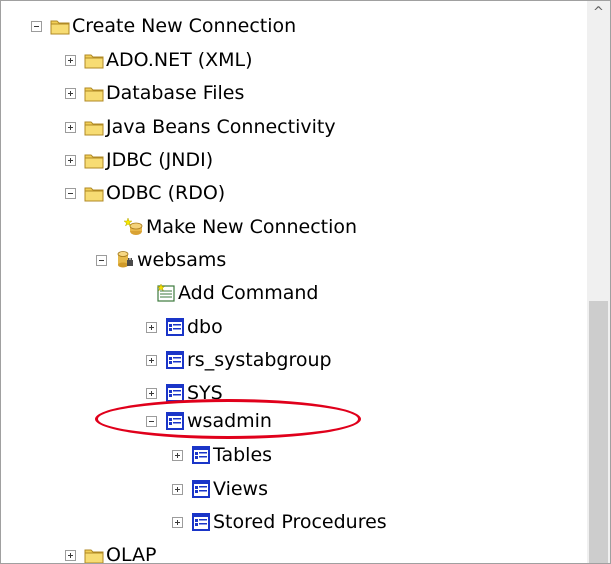 The height and width of the screenshot is (564, 611). Describe the element at coordinates (598, 12) in the screenshot. I see `scroll-up-arrow-icon: ^` at that location.